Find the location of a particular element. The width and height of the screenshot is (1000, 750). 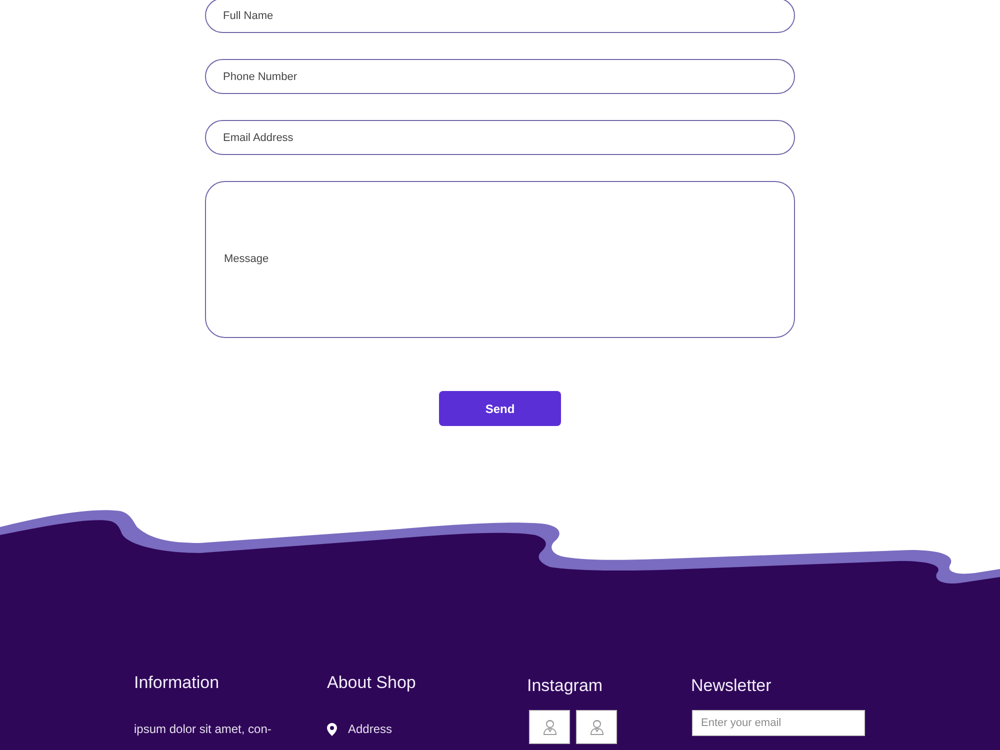

send-button: Send is located at coordinates (500, 408).